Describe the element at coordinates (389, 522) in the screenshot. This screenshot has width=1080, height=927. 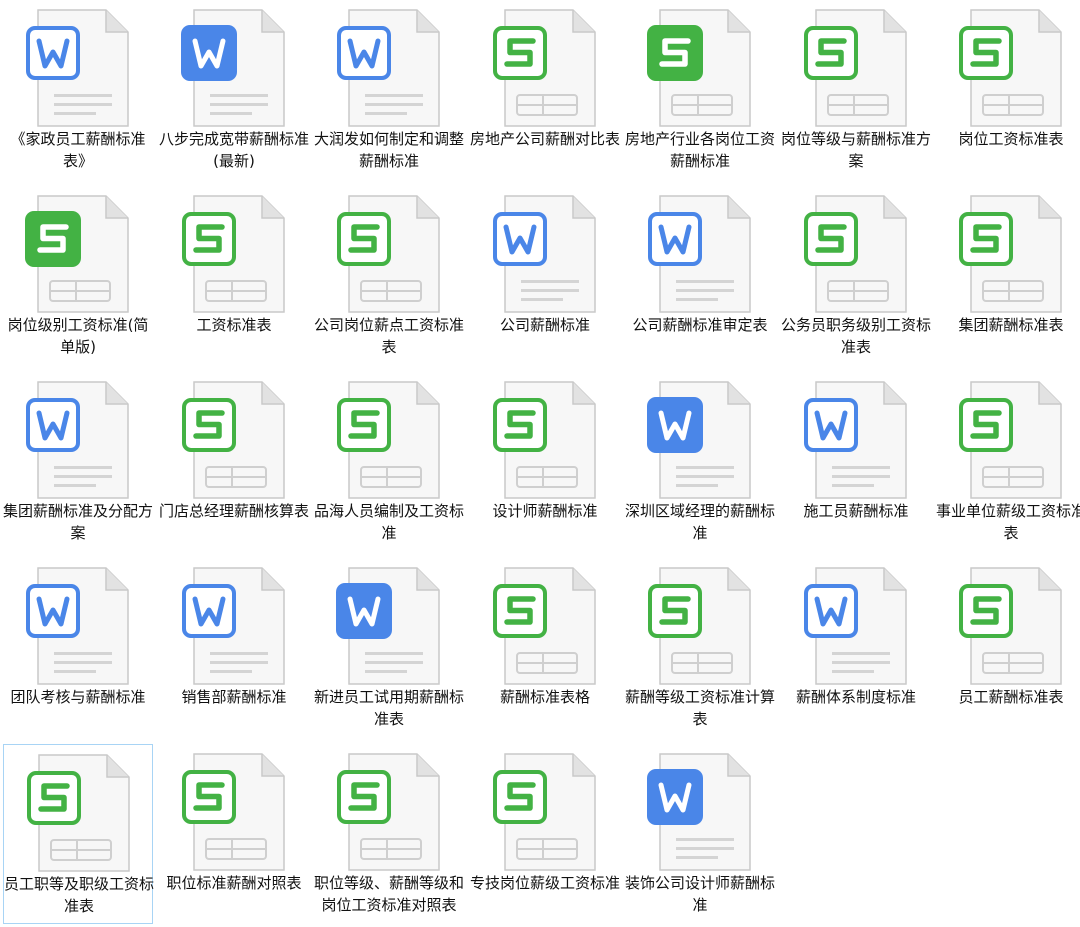
I see `file-name-label: 品海人员编制及工资标准` at that location.